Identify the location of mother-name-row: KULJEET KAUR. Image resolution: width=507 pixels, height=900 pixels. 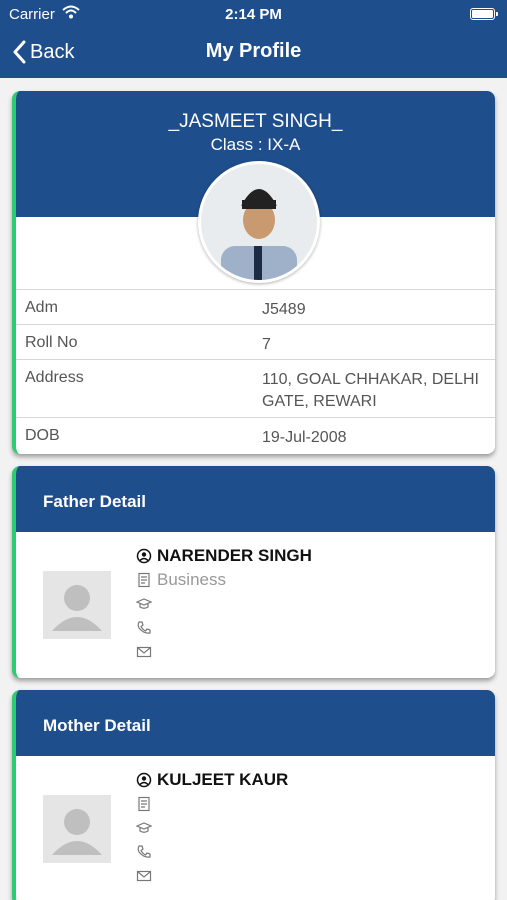
(212, 780).